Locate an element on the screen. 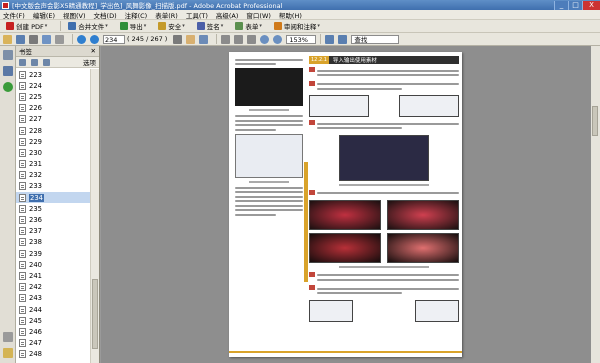  menu-file: 文件(F) is located at coordinates (14, 15).